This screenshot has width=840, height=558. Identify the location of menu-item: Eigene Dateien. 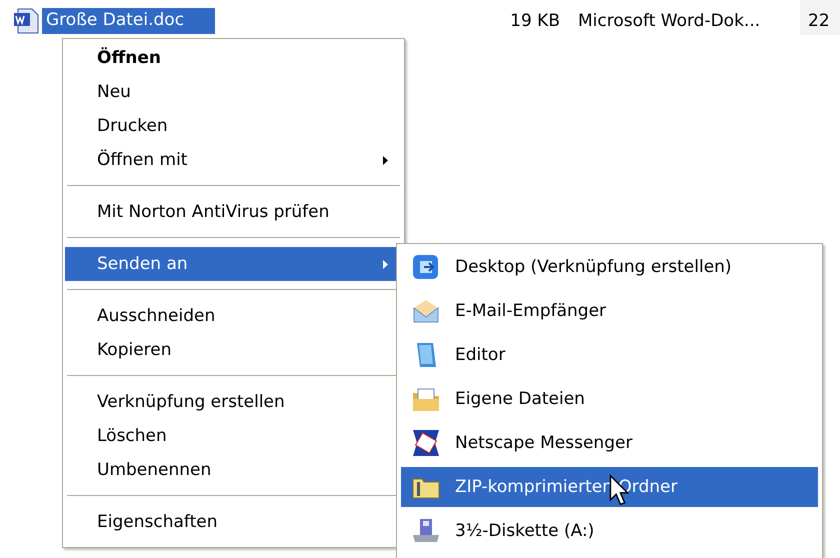
(609, 399).